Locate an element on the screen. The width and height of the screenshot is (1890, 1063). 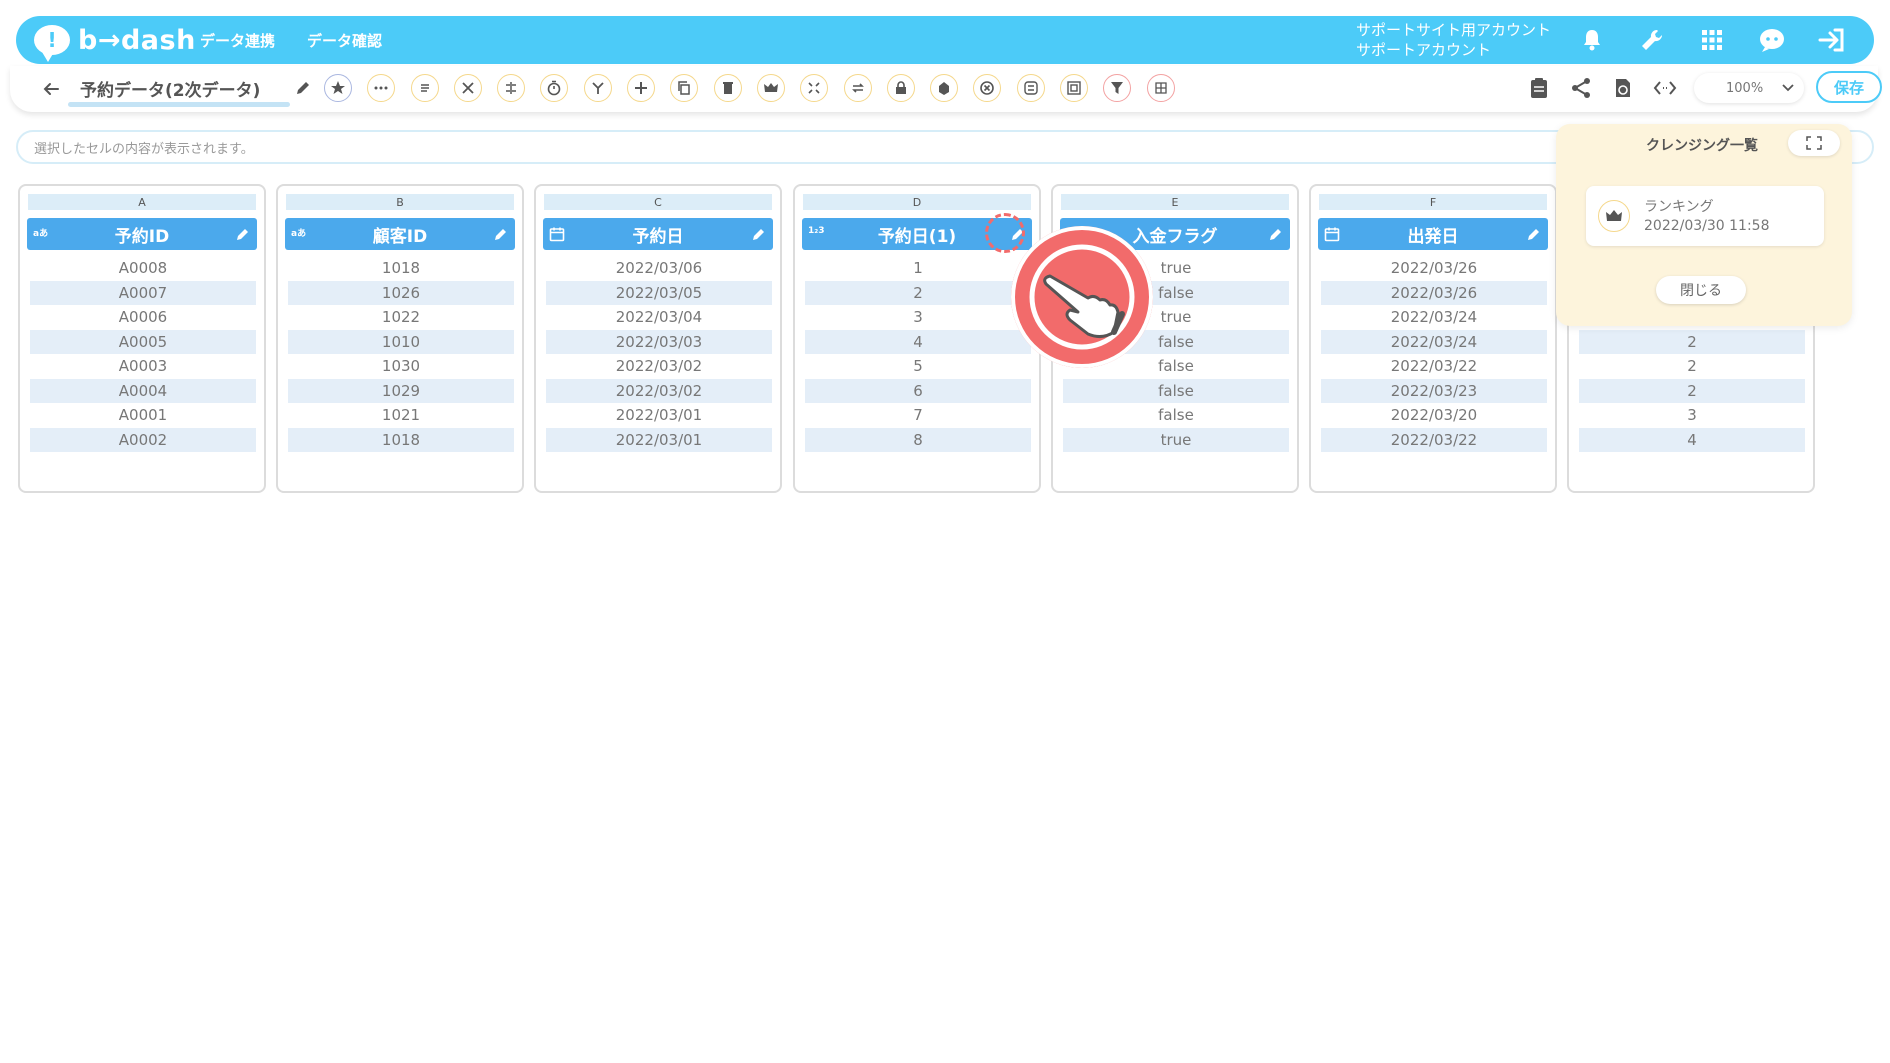
column-letter: D is located at coordinates (917, 202).